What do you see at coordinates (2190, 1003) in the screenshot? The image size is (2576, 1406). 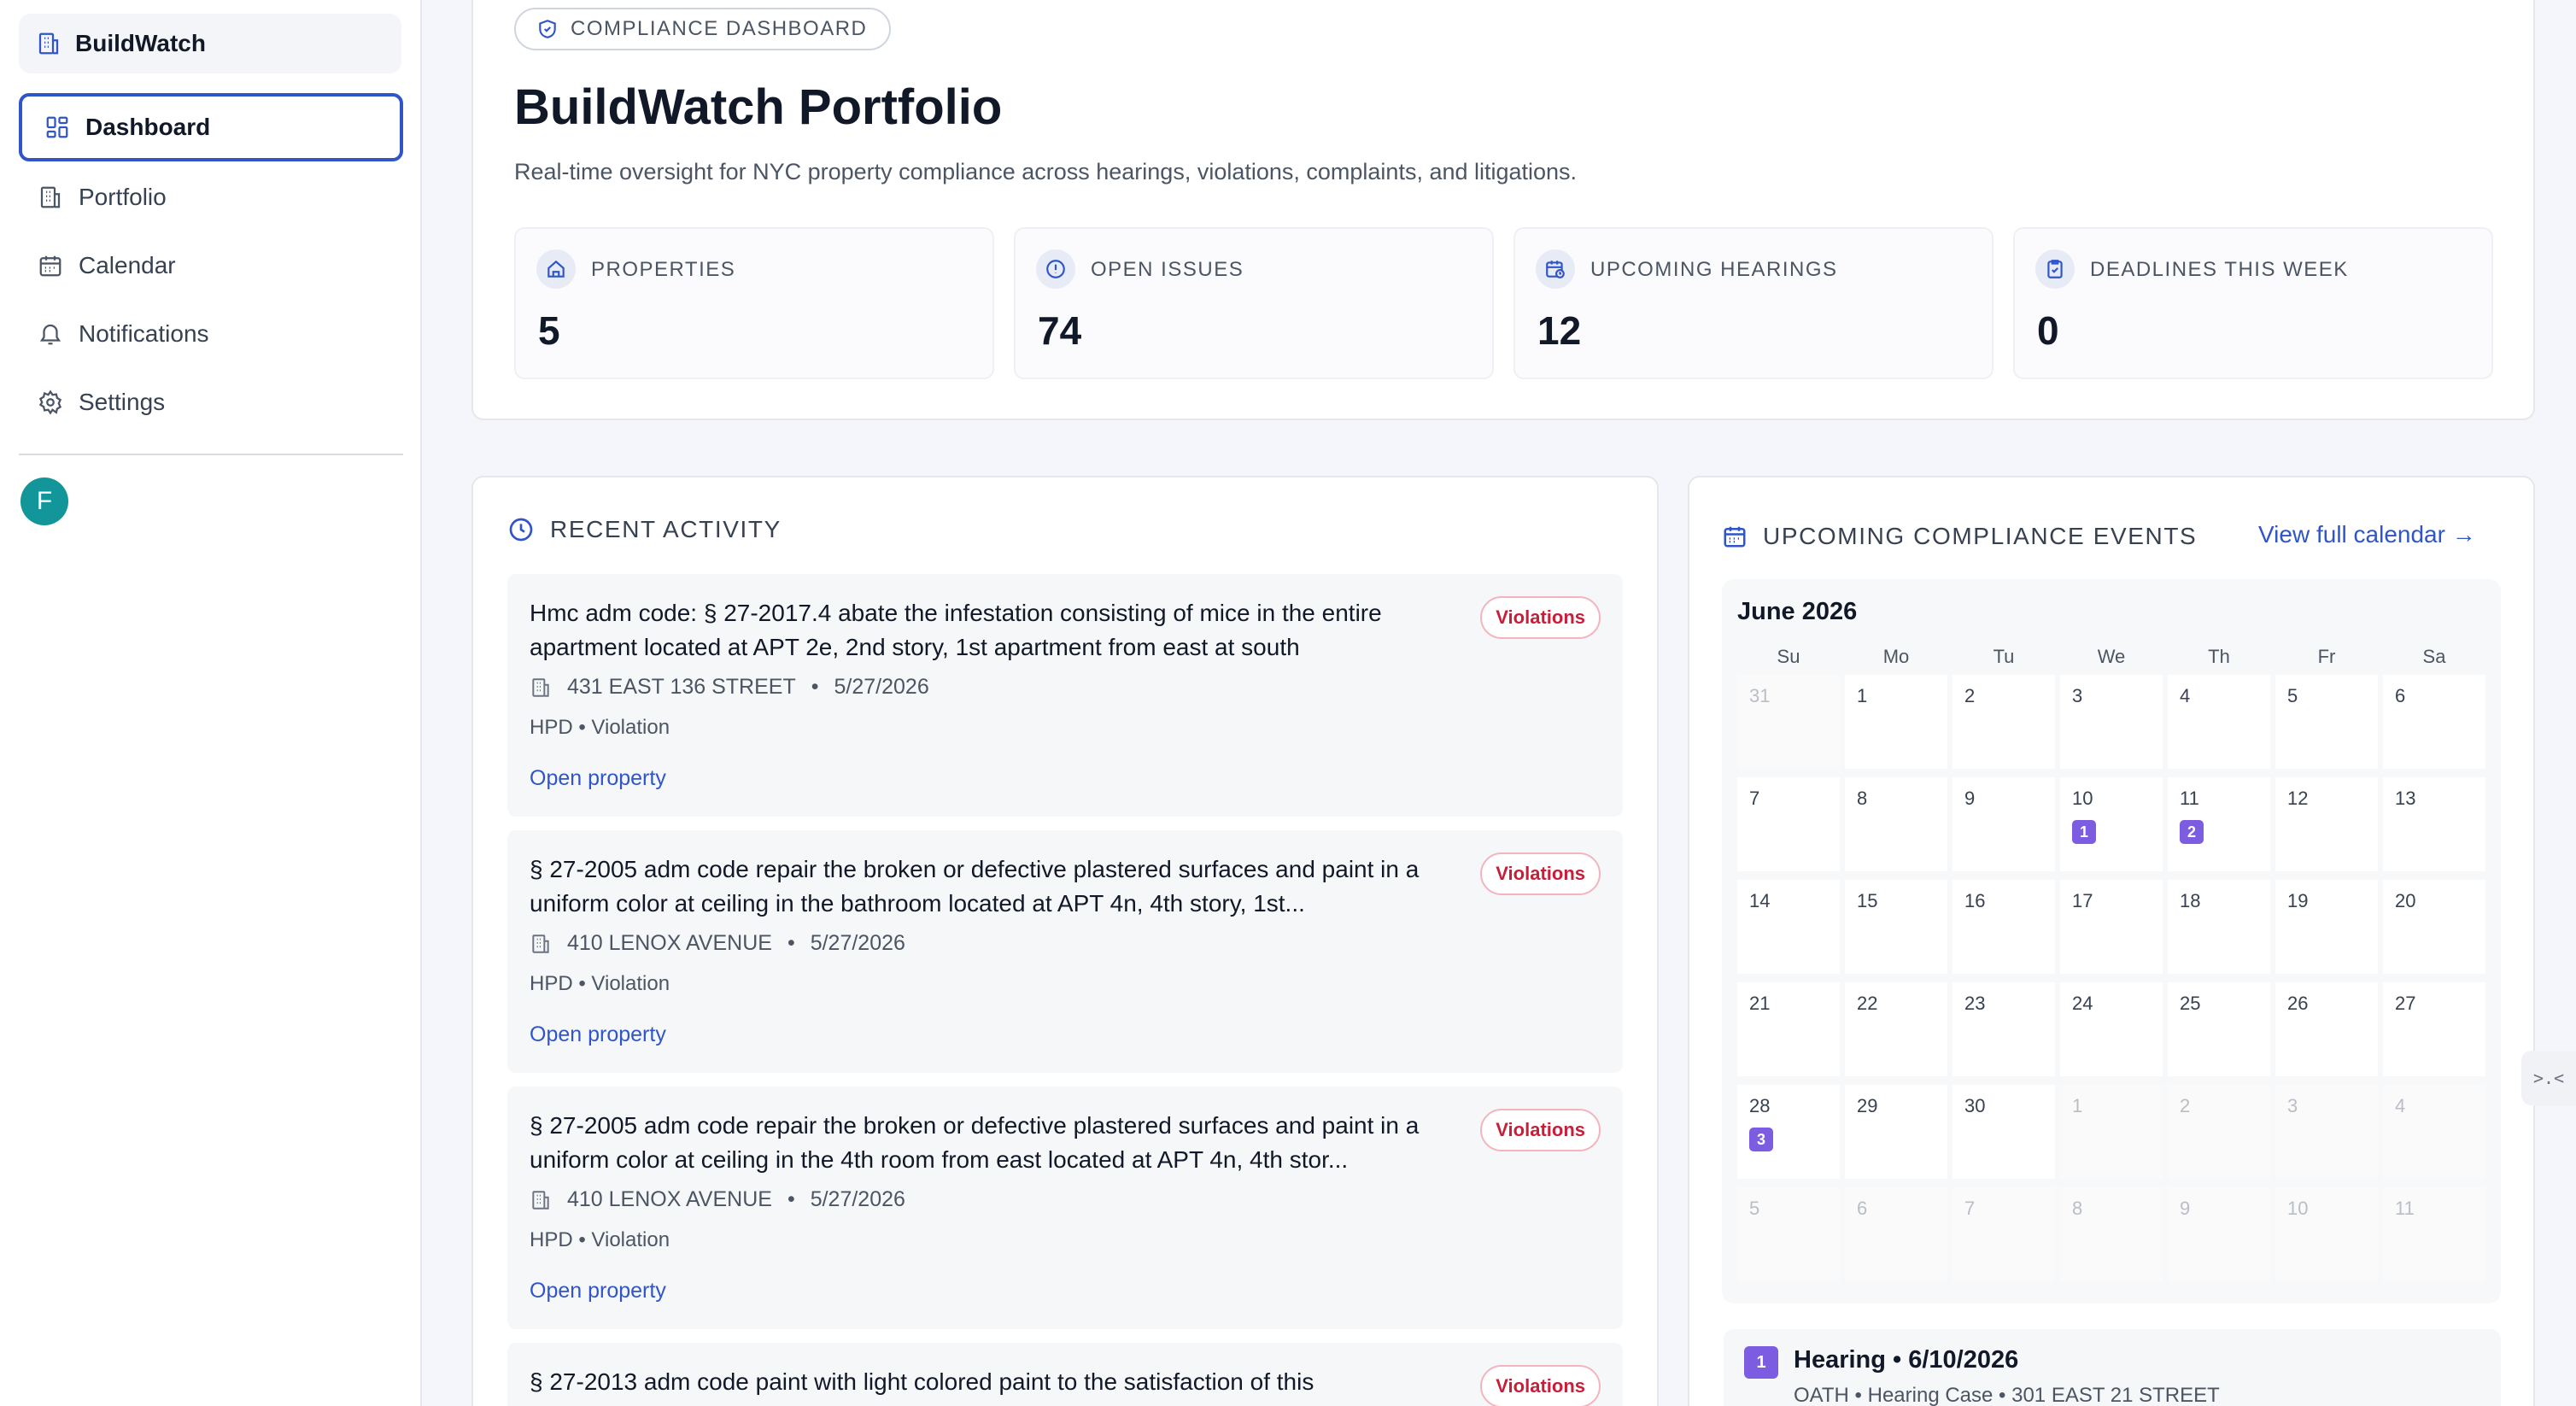 I see `calendar-day-number: 25` at bounding box center [2190, 1003].